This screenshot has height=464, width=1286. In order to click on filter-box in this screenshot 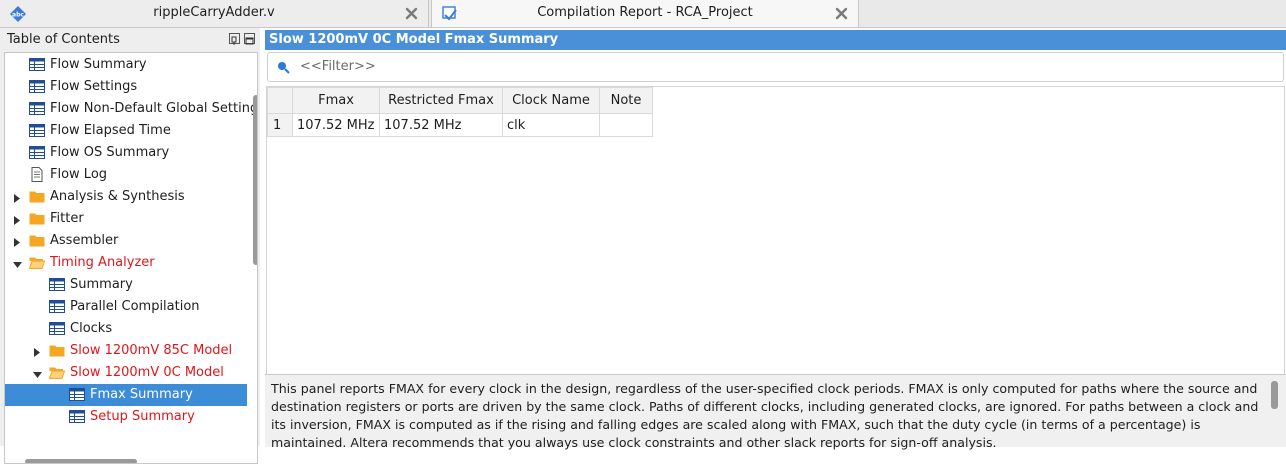, I will do `click(775, 67)`.